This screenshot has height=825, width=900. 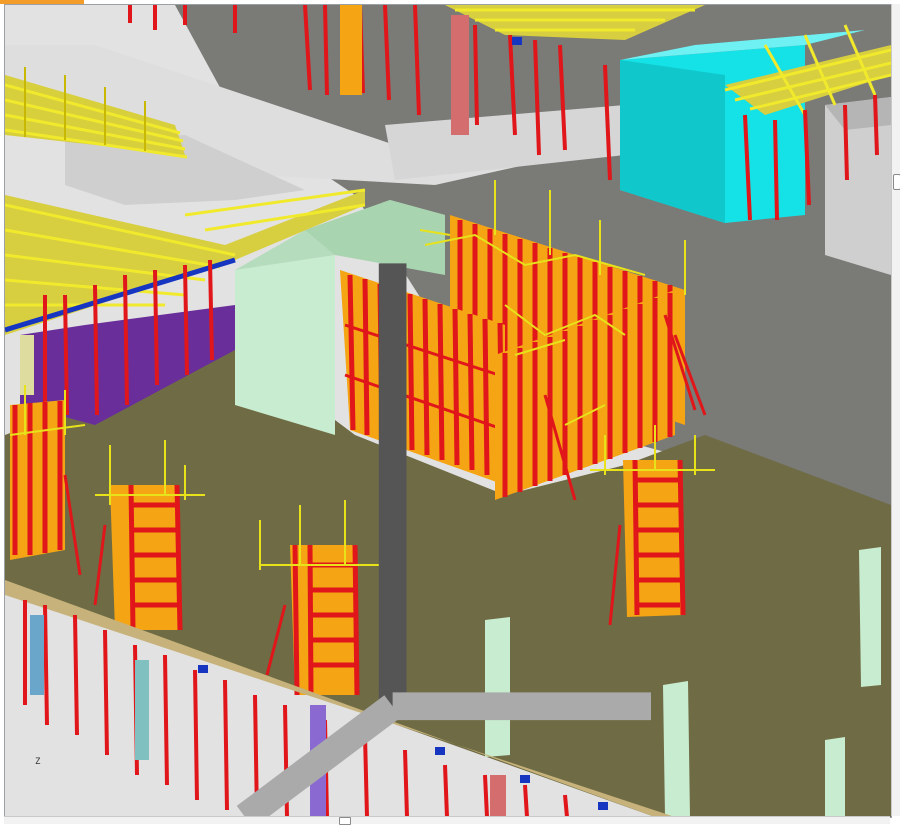 I want to click on vertical-scrollbar, so click(x=895, y=410).